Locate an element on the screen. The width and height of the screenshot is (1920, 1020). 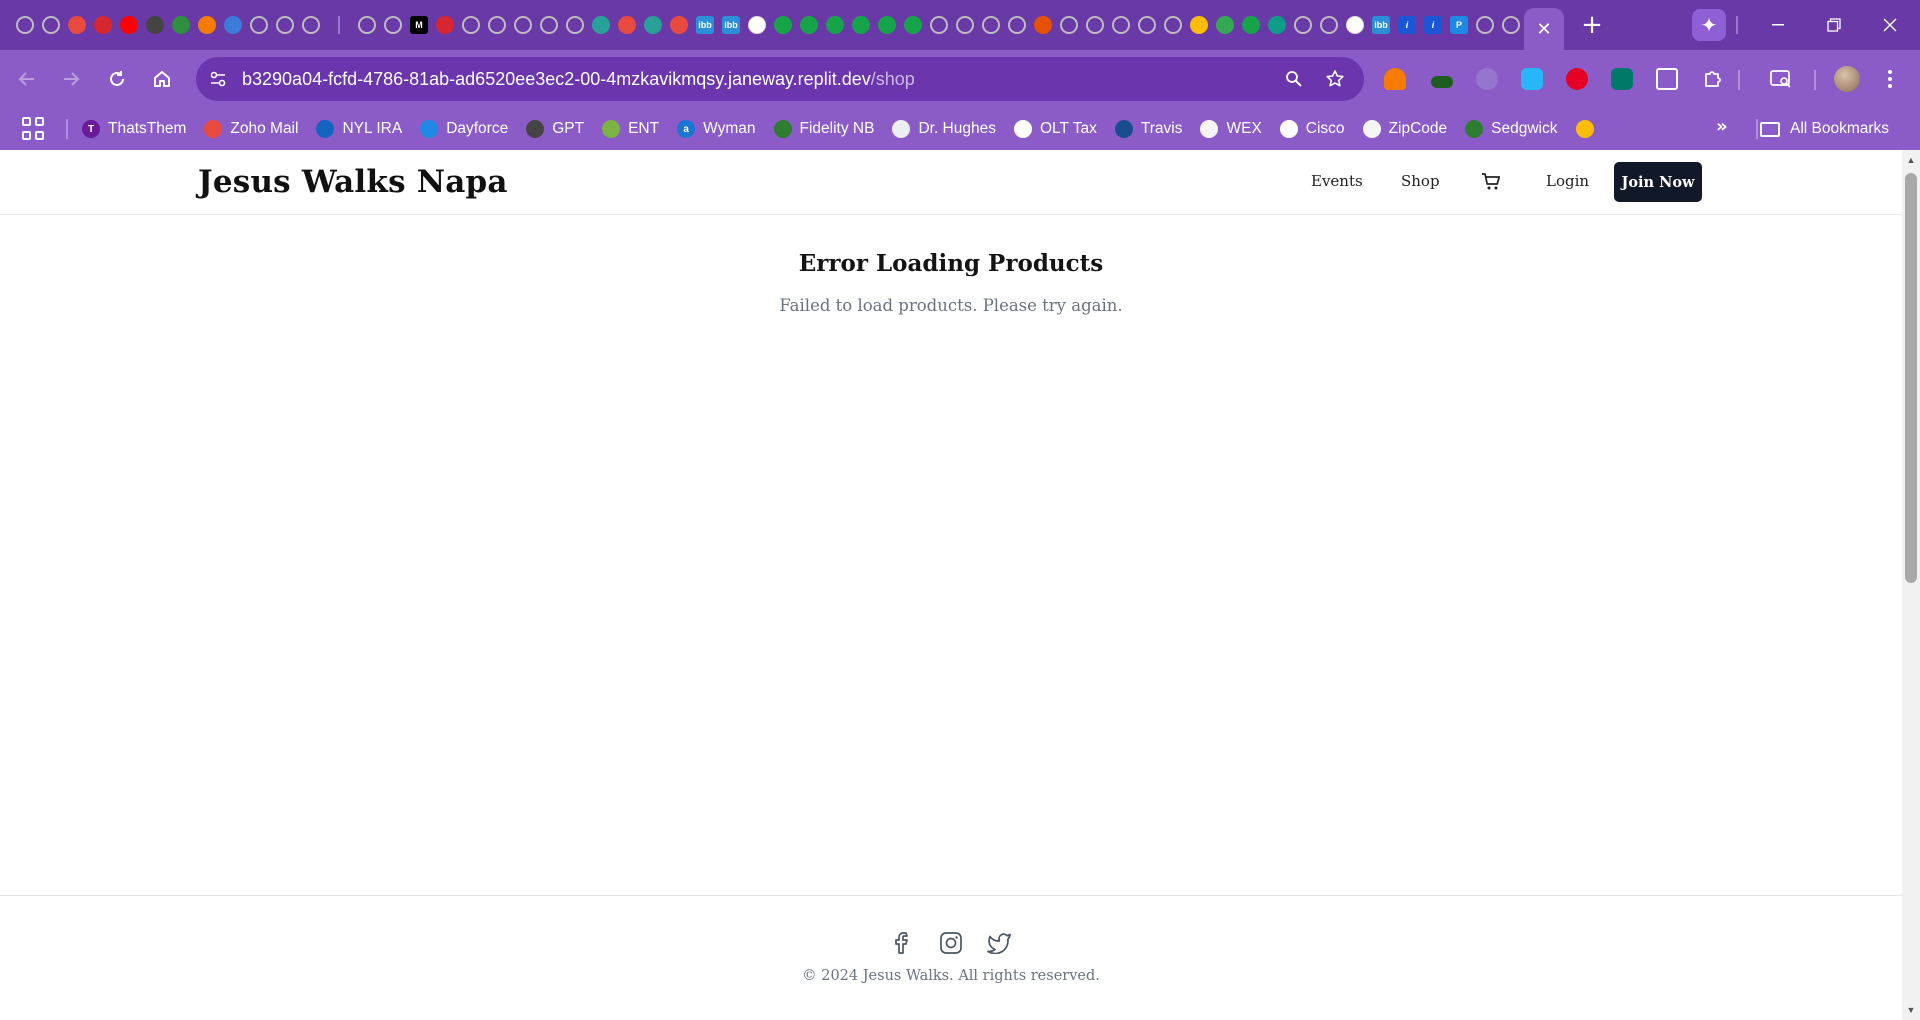
restore-button is located at coordinates (1834, 25).